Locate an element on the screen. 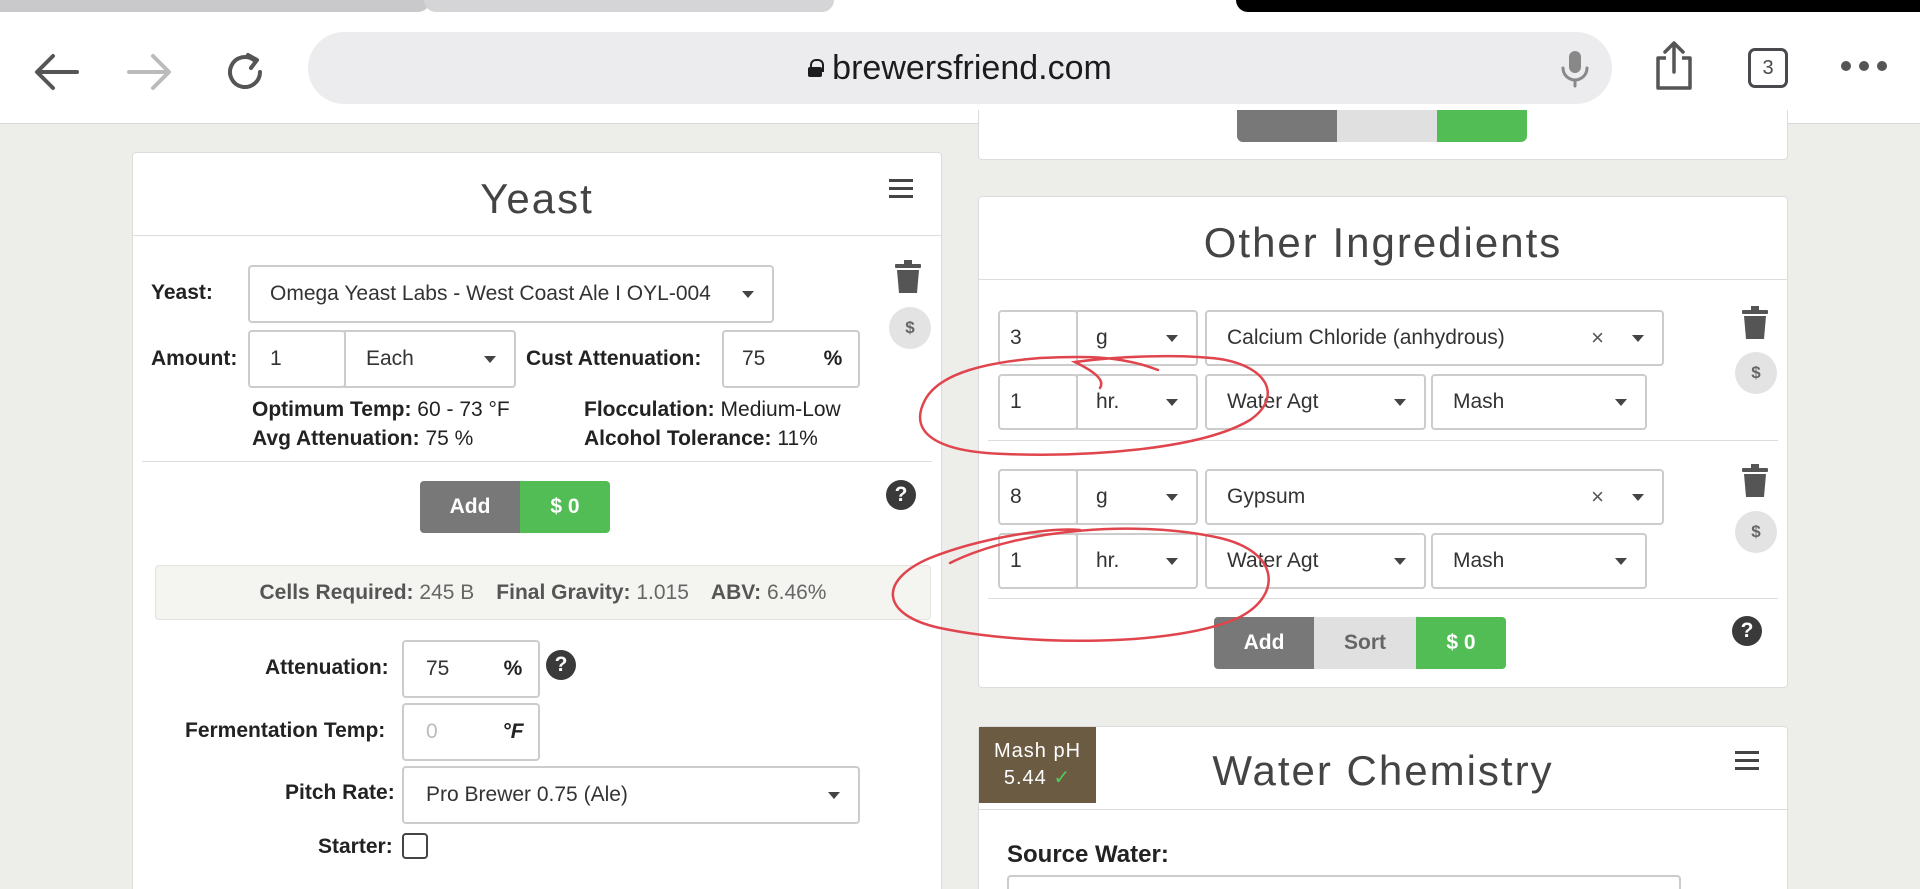  red-annotation-marks is located at coordinates (1080, 498).